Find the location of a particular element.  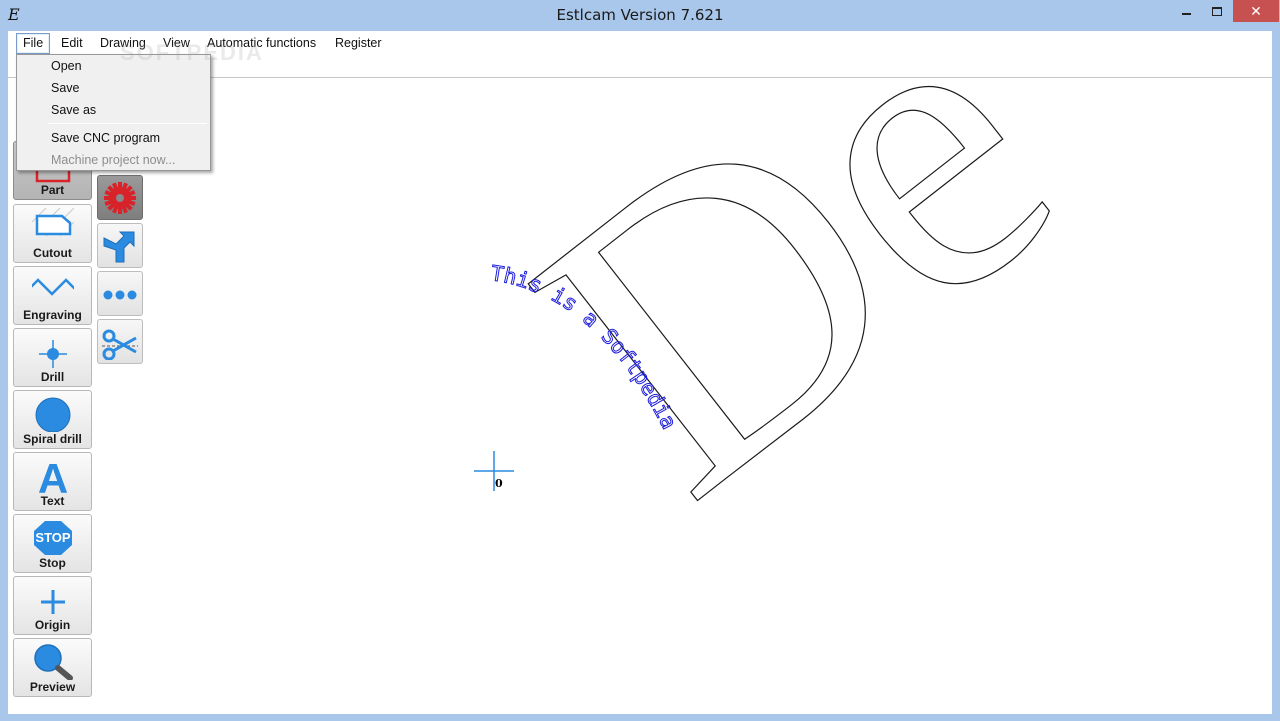

menu-register: Register is located at coordinates (358, 43).